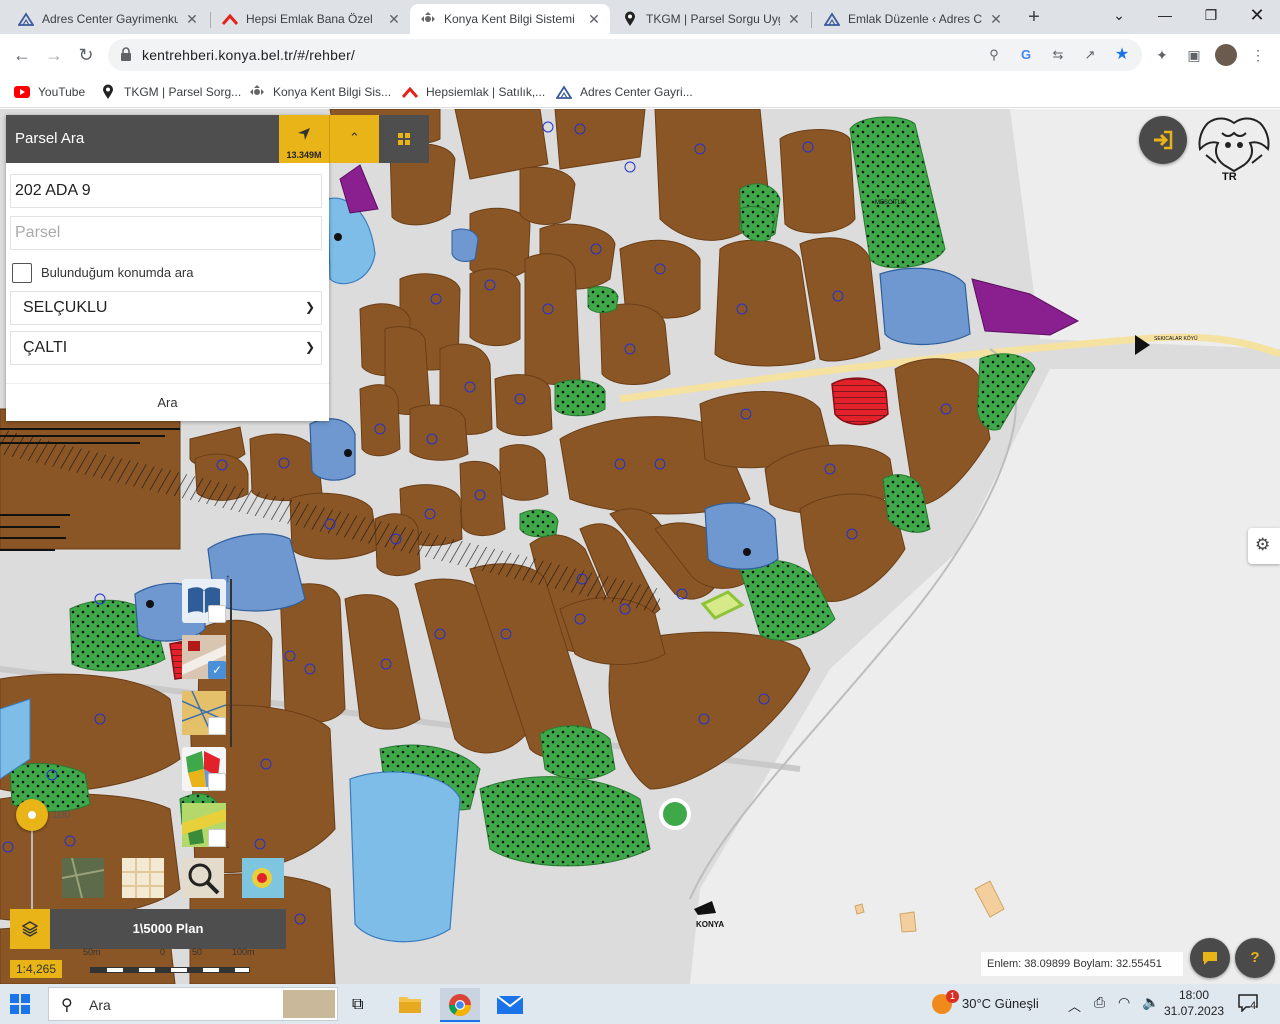 The image size is (1280, 1024). Describe the element at coordinates (61, 815) in the screenshot. I see `opacity-value: 100` at that location.